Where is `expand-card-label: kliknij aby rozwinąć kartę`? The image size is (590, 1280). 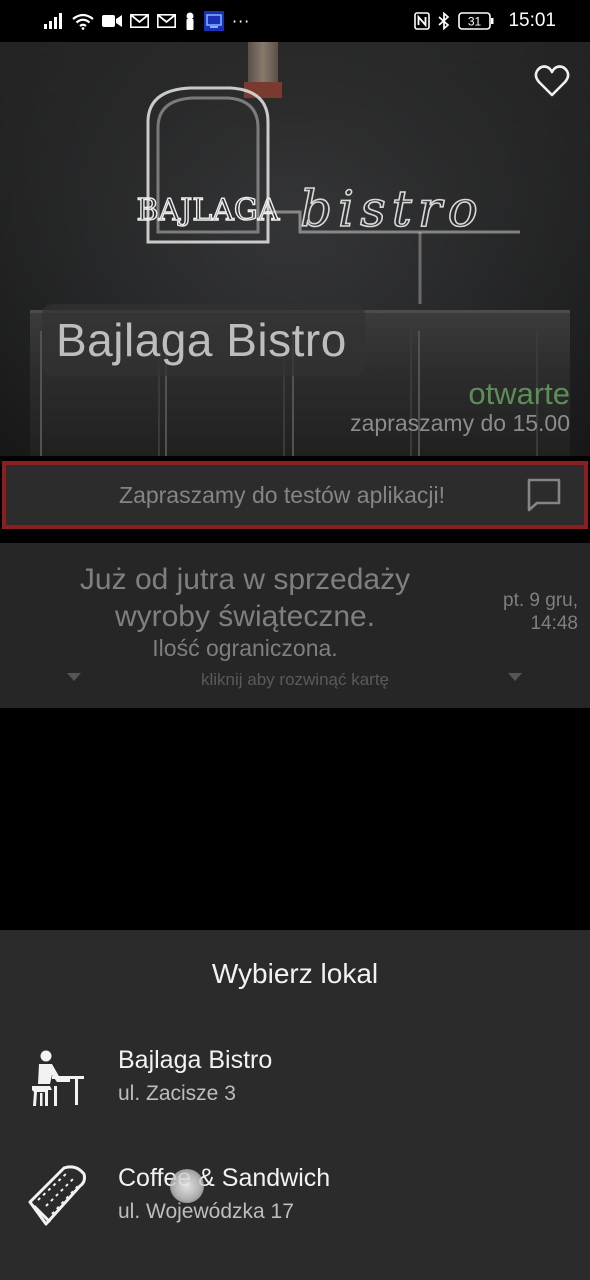
expand-card-label: kliknij aby rozwinąć kartę is located at coordinates (294, 679).